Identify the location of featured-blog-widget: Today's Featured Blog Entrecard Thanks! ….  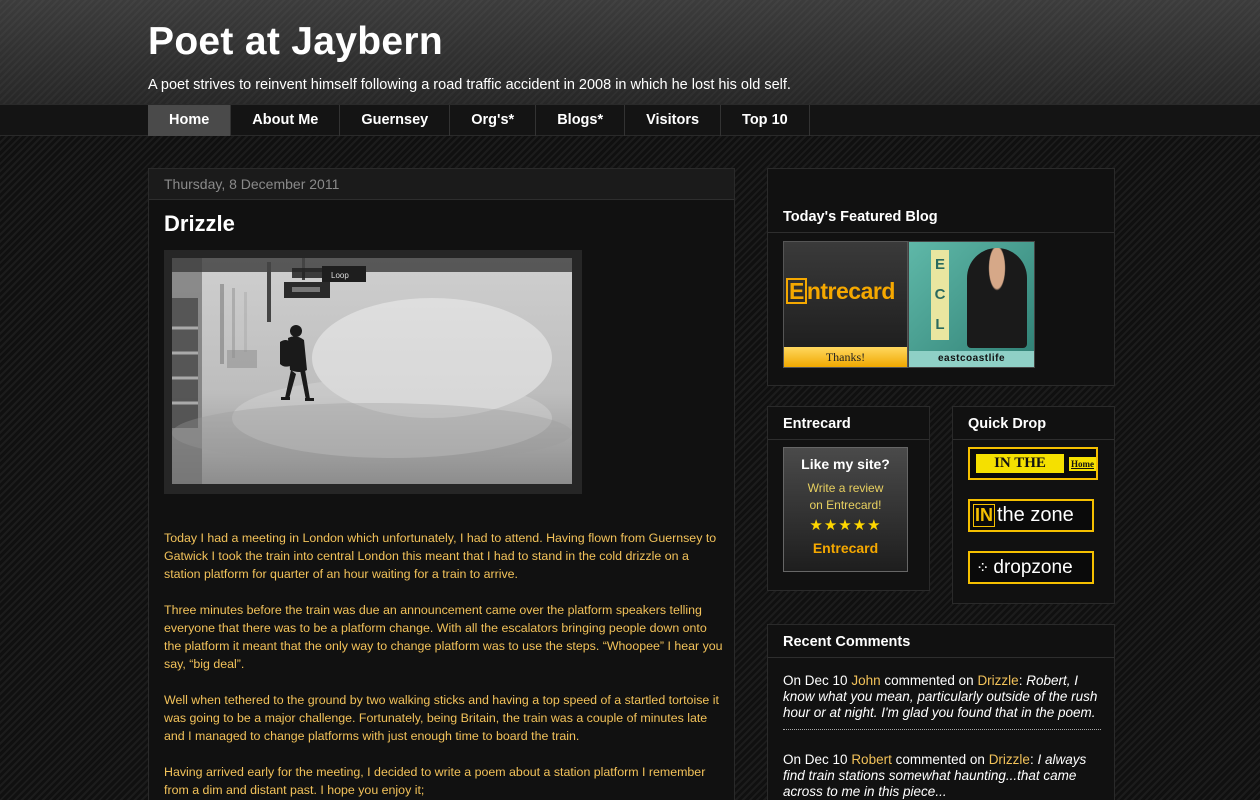
(941, 277).